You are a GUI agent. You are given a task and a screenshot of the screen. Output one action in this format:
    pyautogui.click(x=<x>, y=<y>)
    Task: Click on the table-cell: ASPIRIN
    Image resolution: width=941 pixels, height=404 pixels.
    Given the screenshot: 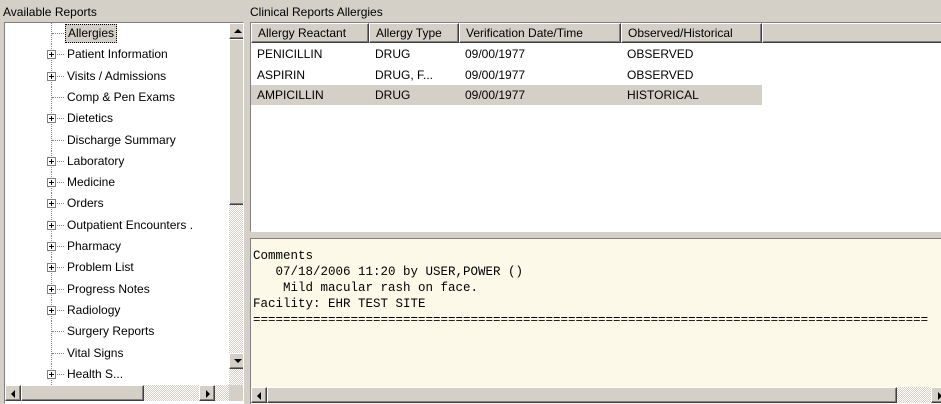 What is the action you would take?
    pyautogui.click(x=281, y=74)
    